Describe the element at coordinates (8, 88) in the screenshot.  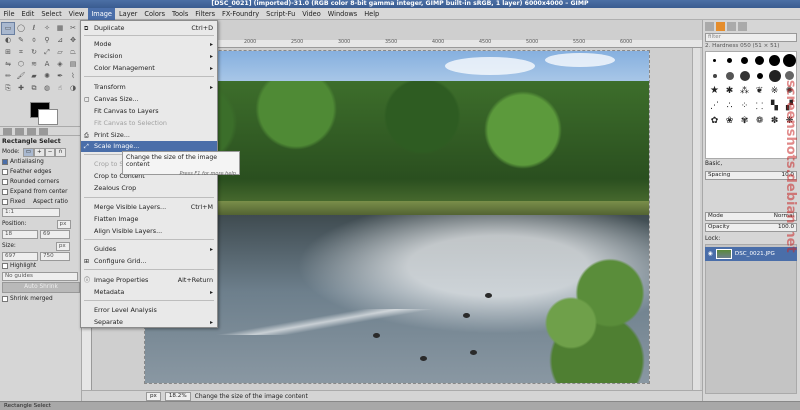
I see `clone-tool-icon: ⎘` at that location.